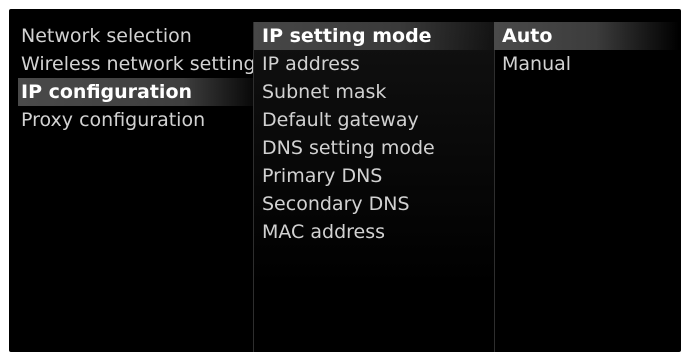 The height and width of the screenshot is (364, 687). I want to click on option-auto: Auto, so click(586, 36).